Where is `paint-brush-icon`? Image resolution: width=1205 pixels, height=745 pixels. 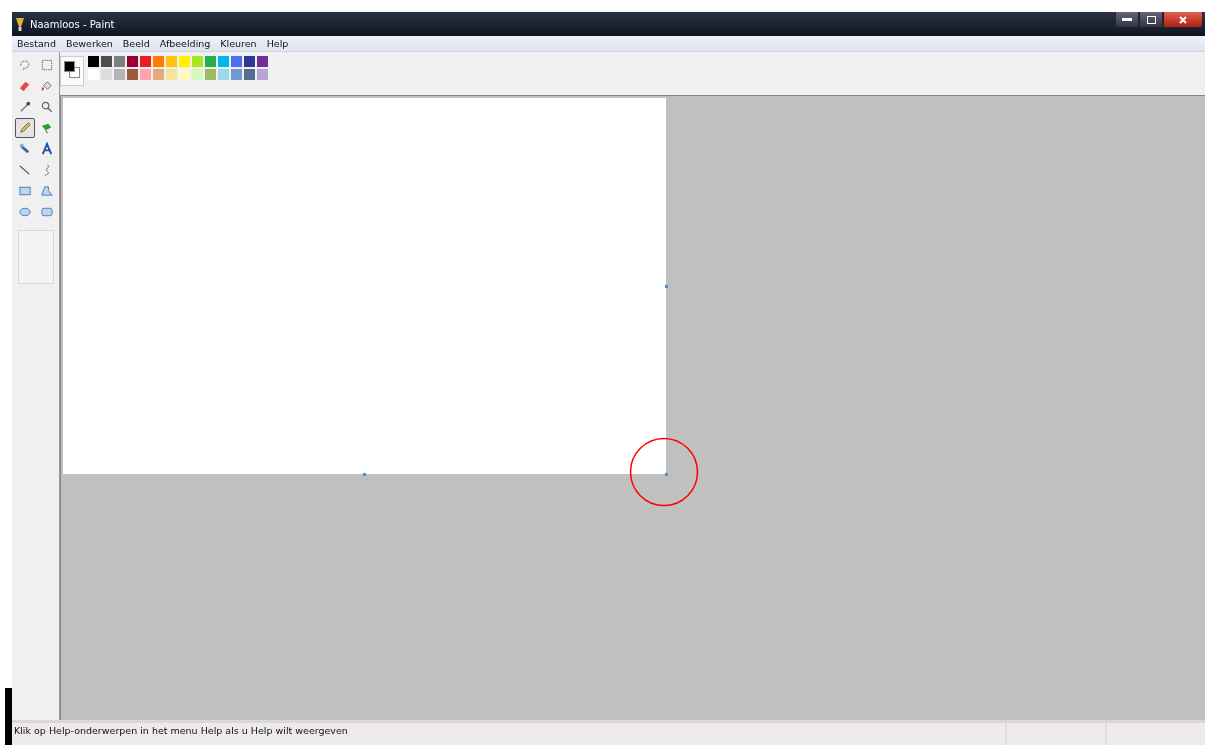 paint-brush-icon is located at coordinates (20, 24).